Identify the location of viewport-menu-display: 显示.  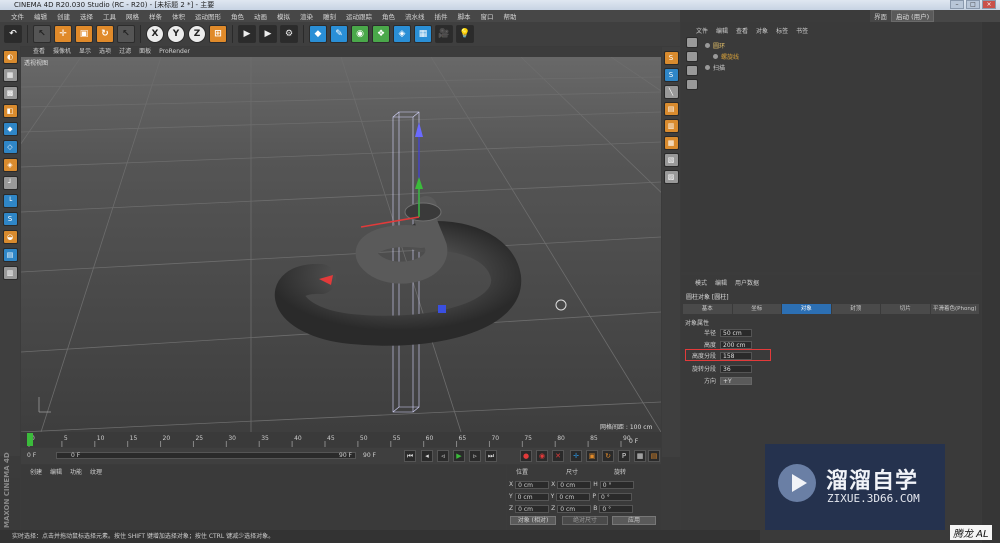
(85, 52).